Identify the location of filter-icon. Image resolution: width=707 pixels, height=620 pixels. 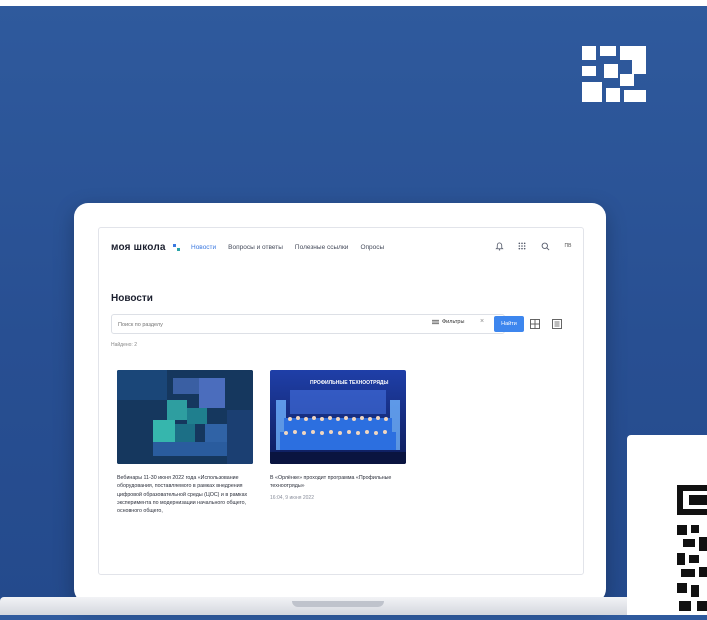
(435, 322).